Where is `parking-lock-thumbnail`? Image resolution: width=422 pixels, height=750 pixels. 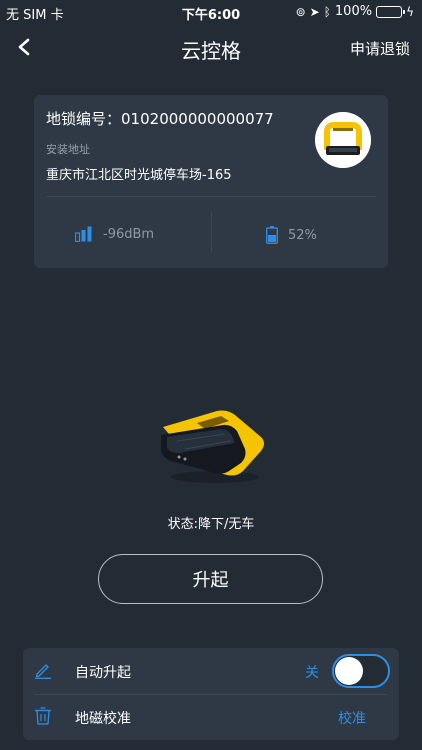 parking-lock-thumbnail is located at coordinates (343, 140).